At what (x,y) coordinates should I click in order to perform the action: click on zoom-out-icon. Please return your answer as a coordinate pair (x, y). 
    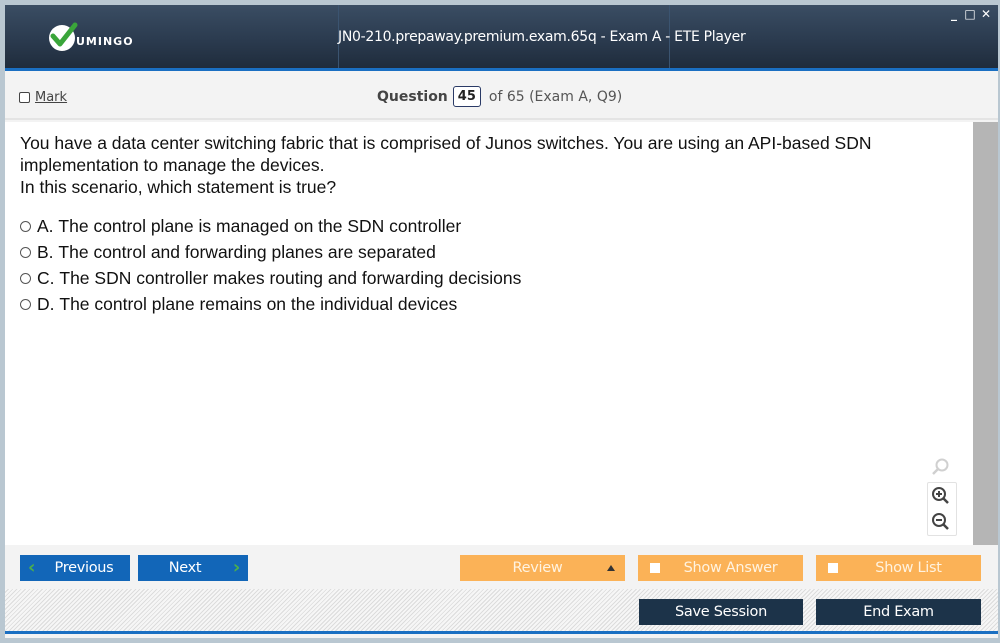
    Looking at the image, I should click on (941, 522).